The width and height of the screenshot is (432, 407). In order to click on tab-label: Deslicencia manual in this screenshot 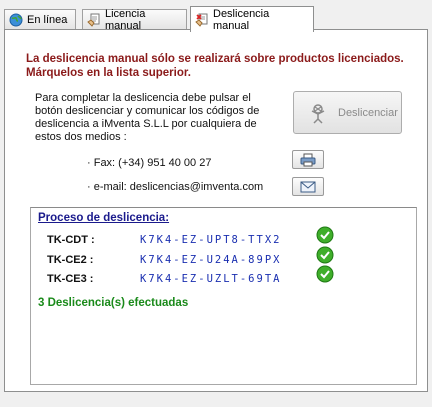, I will do `click(241, 19)`.